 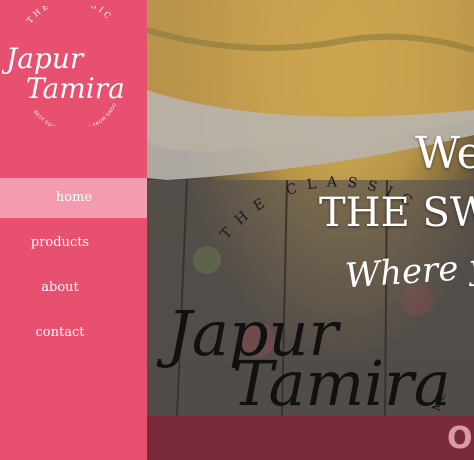 I want to click on nav-item-label: about, so click(x=60, y=287).